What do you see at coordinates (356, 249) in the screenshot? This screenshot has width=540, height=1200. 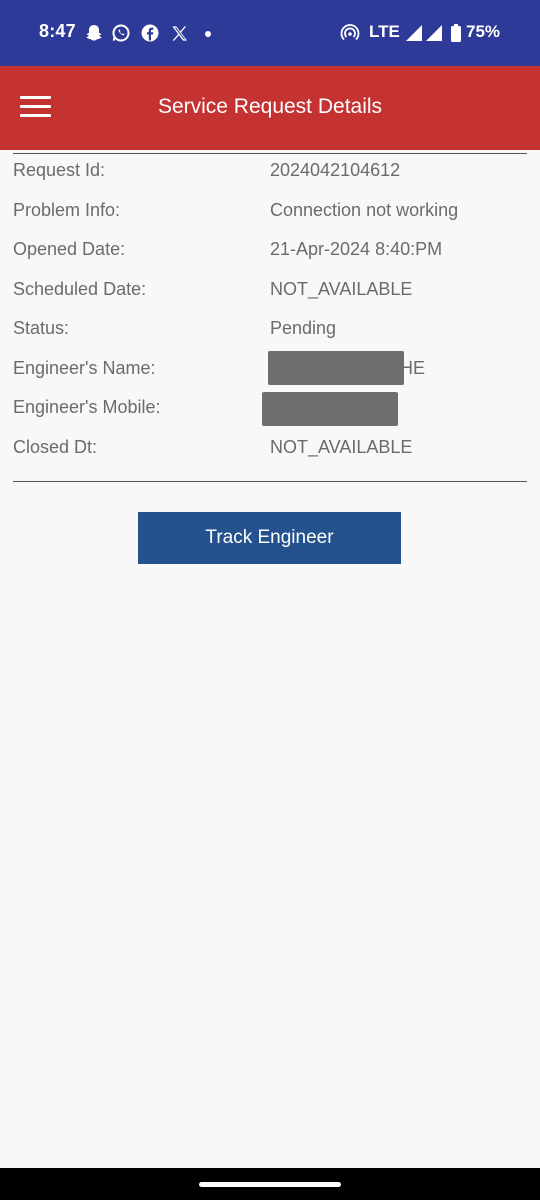 I see `detail-value: 21-Apr-2024 8:40:PM` at bounding box center [356, 249].